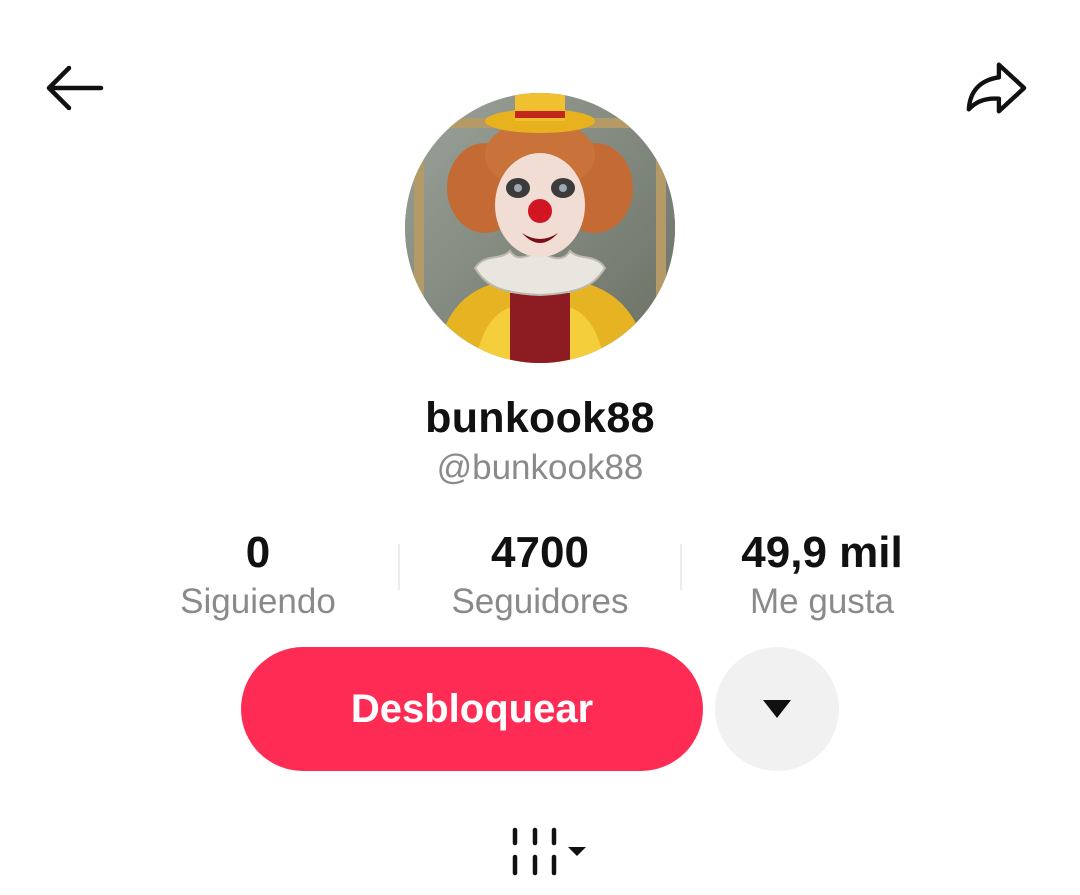 Image resolution: width=1080 pixels, height=895 pixels. I want to click on stat-followers: 4700 Seguidores, so click(540, 572).